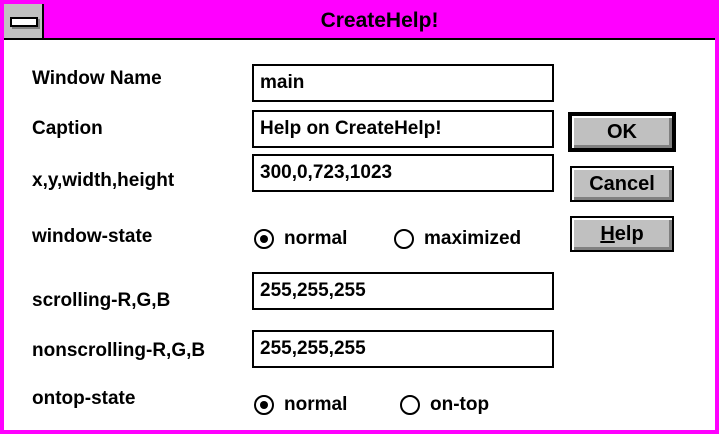  I want to click on help-button-label-rest: elp, so click(629, 234).